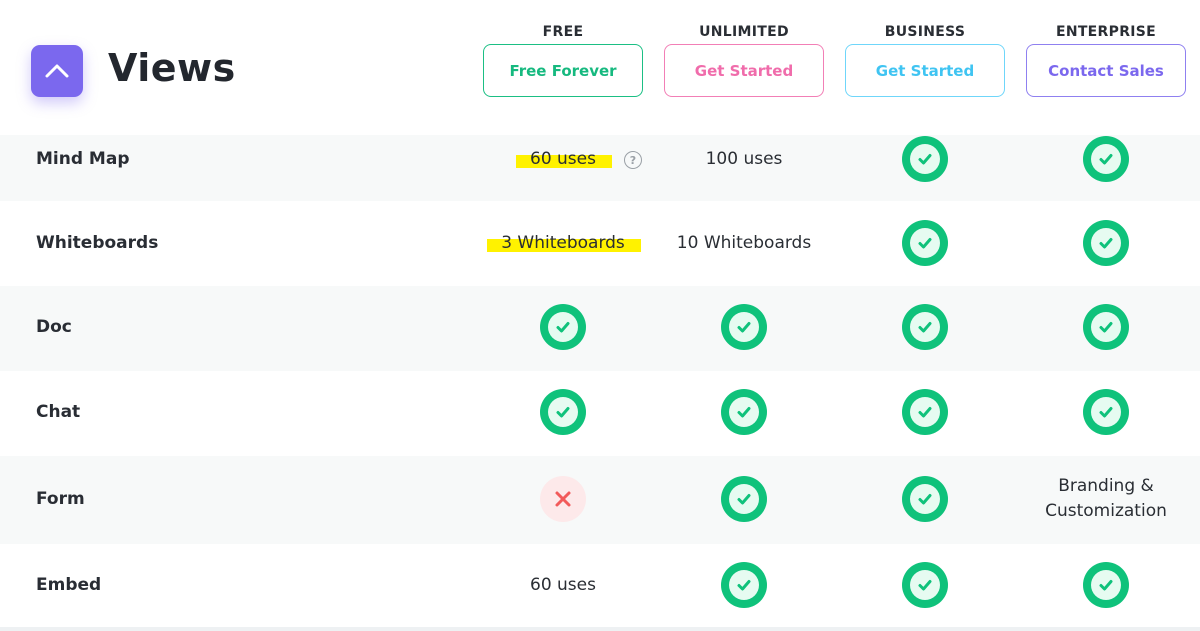 The image size is (1200, 631). I want to click on plan-column-free: FREE Free Forever, so click(563, 59).